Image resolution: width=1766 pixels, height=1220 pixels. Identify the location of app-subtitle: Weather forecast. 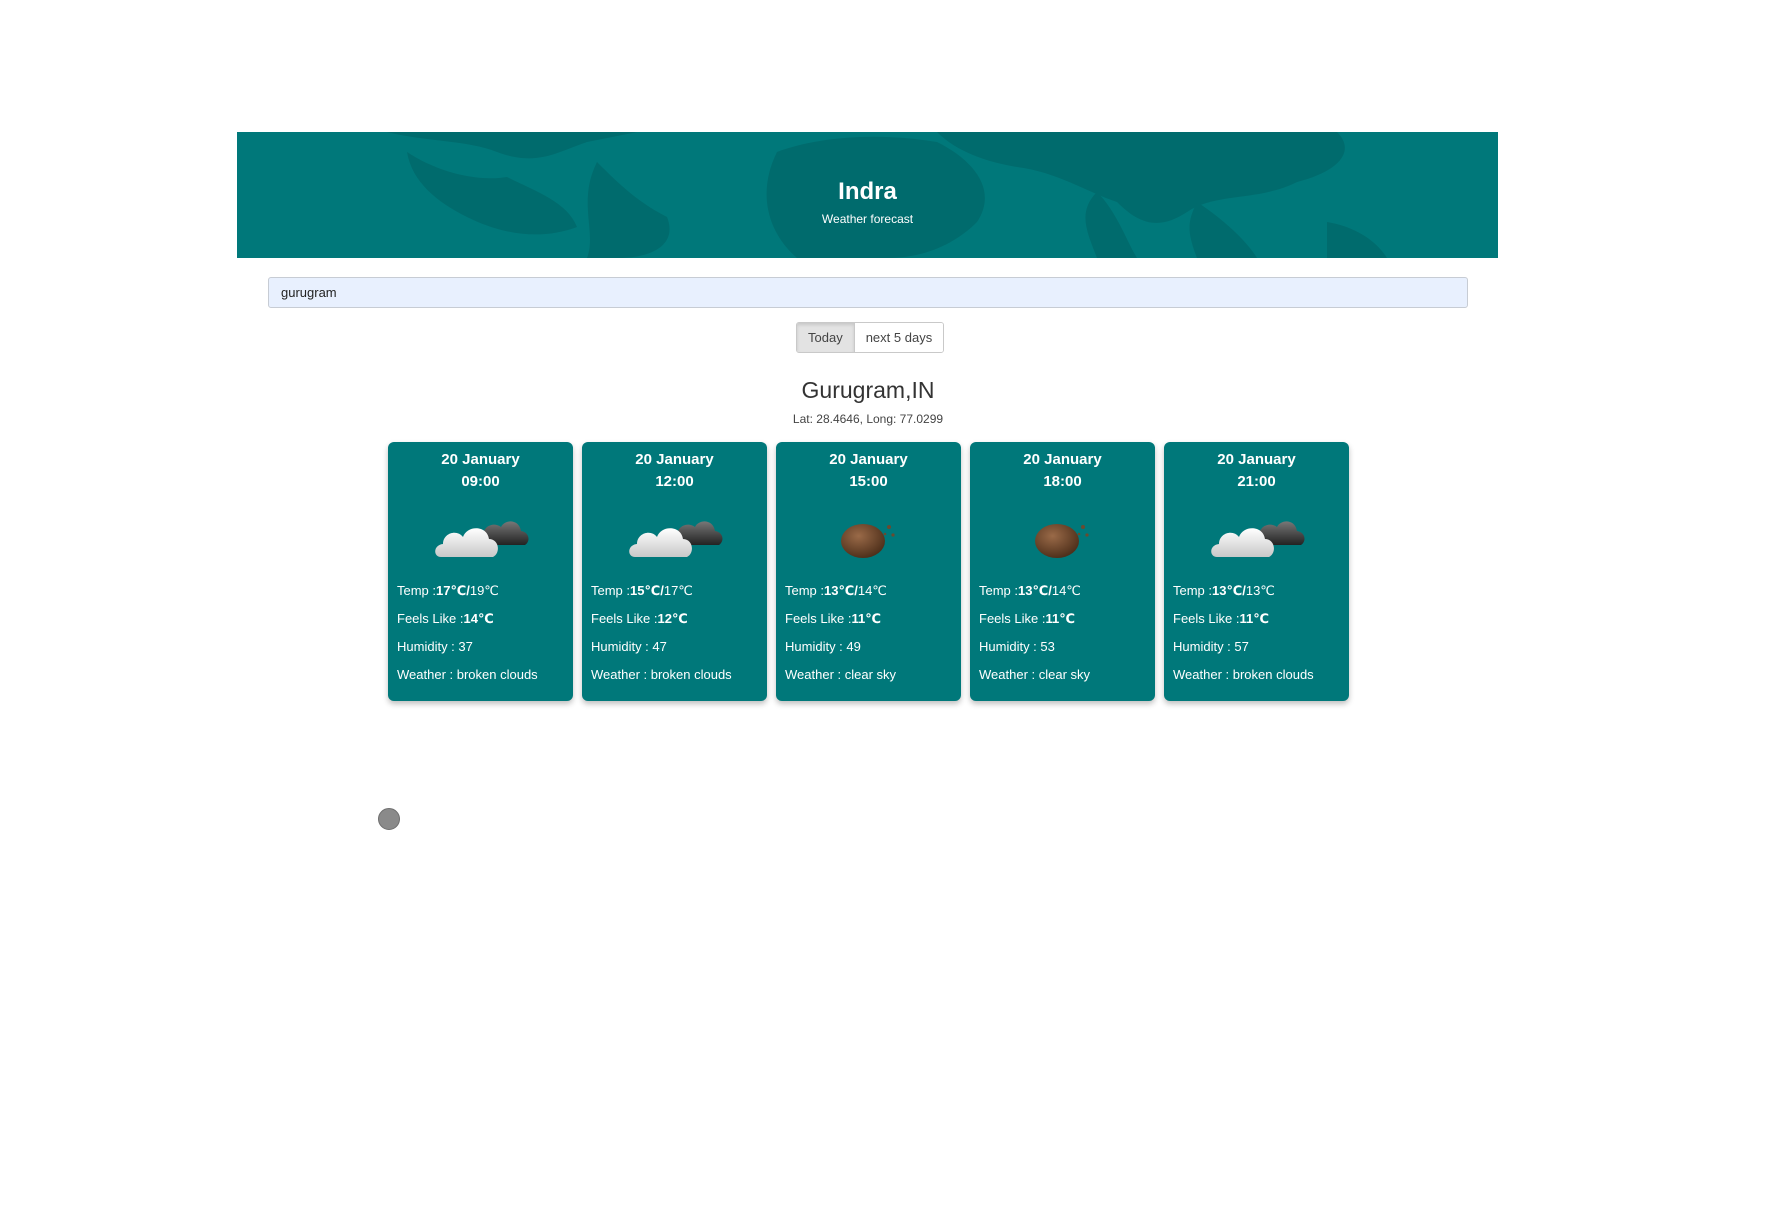
(867, 219).